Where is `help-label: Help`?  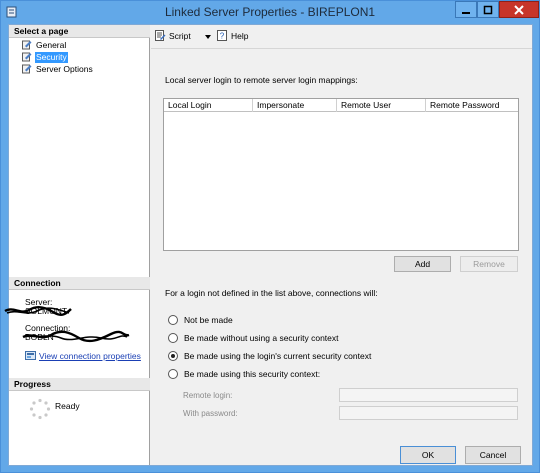
help-label: Help is located at coordinates (240, 35).